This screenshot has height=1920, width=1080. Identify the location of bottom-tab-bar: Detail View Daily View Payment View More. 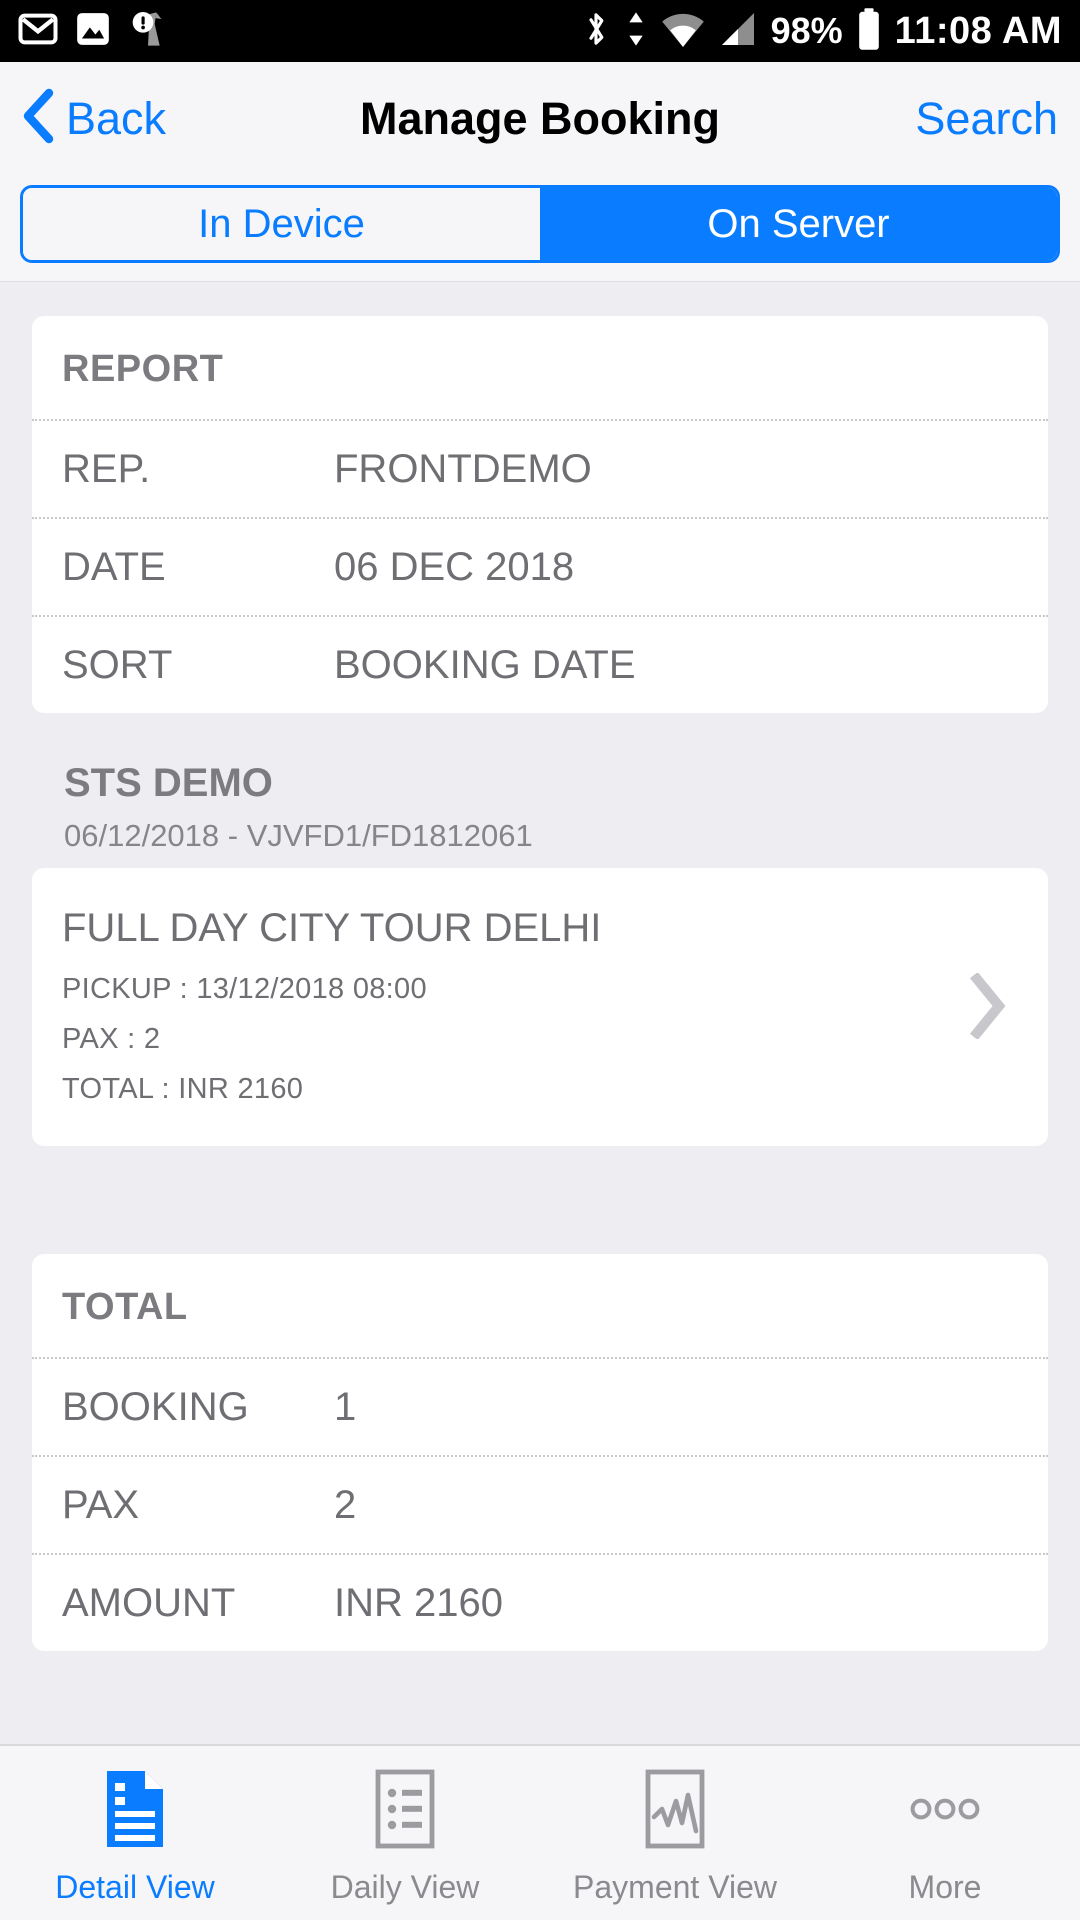
(540, 1832).